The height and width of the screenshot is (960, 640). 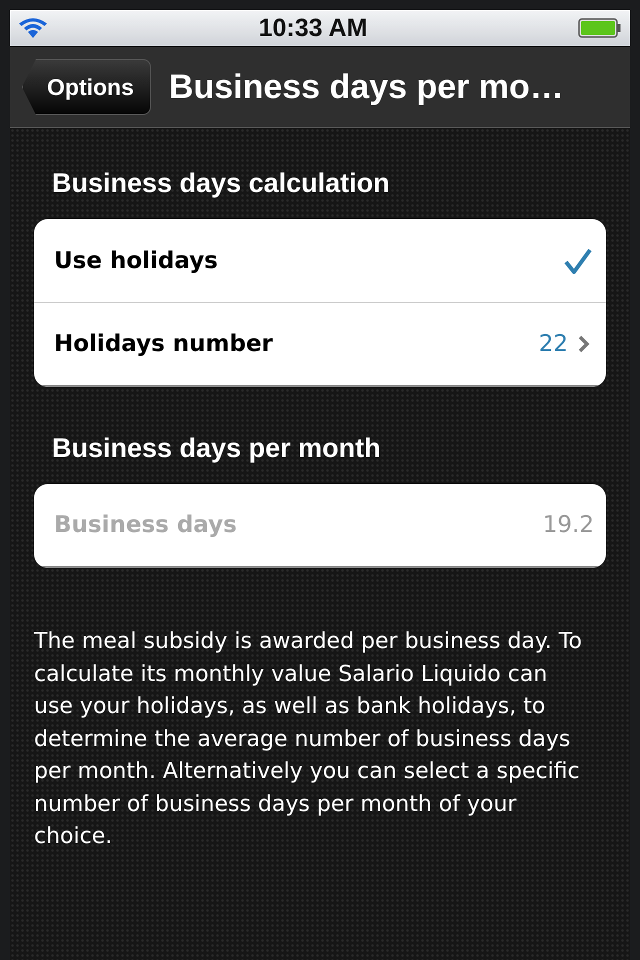 I want to click on chevron-icon, so click(x=584, y=344).